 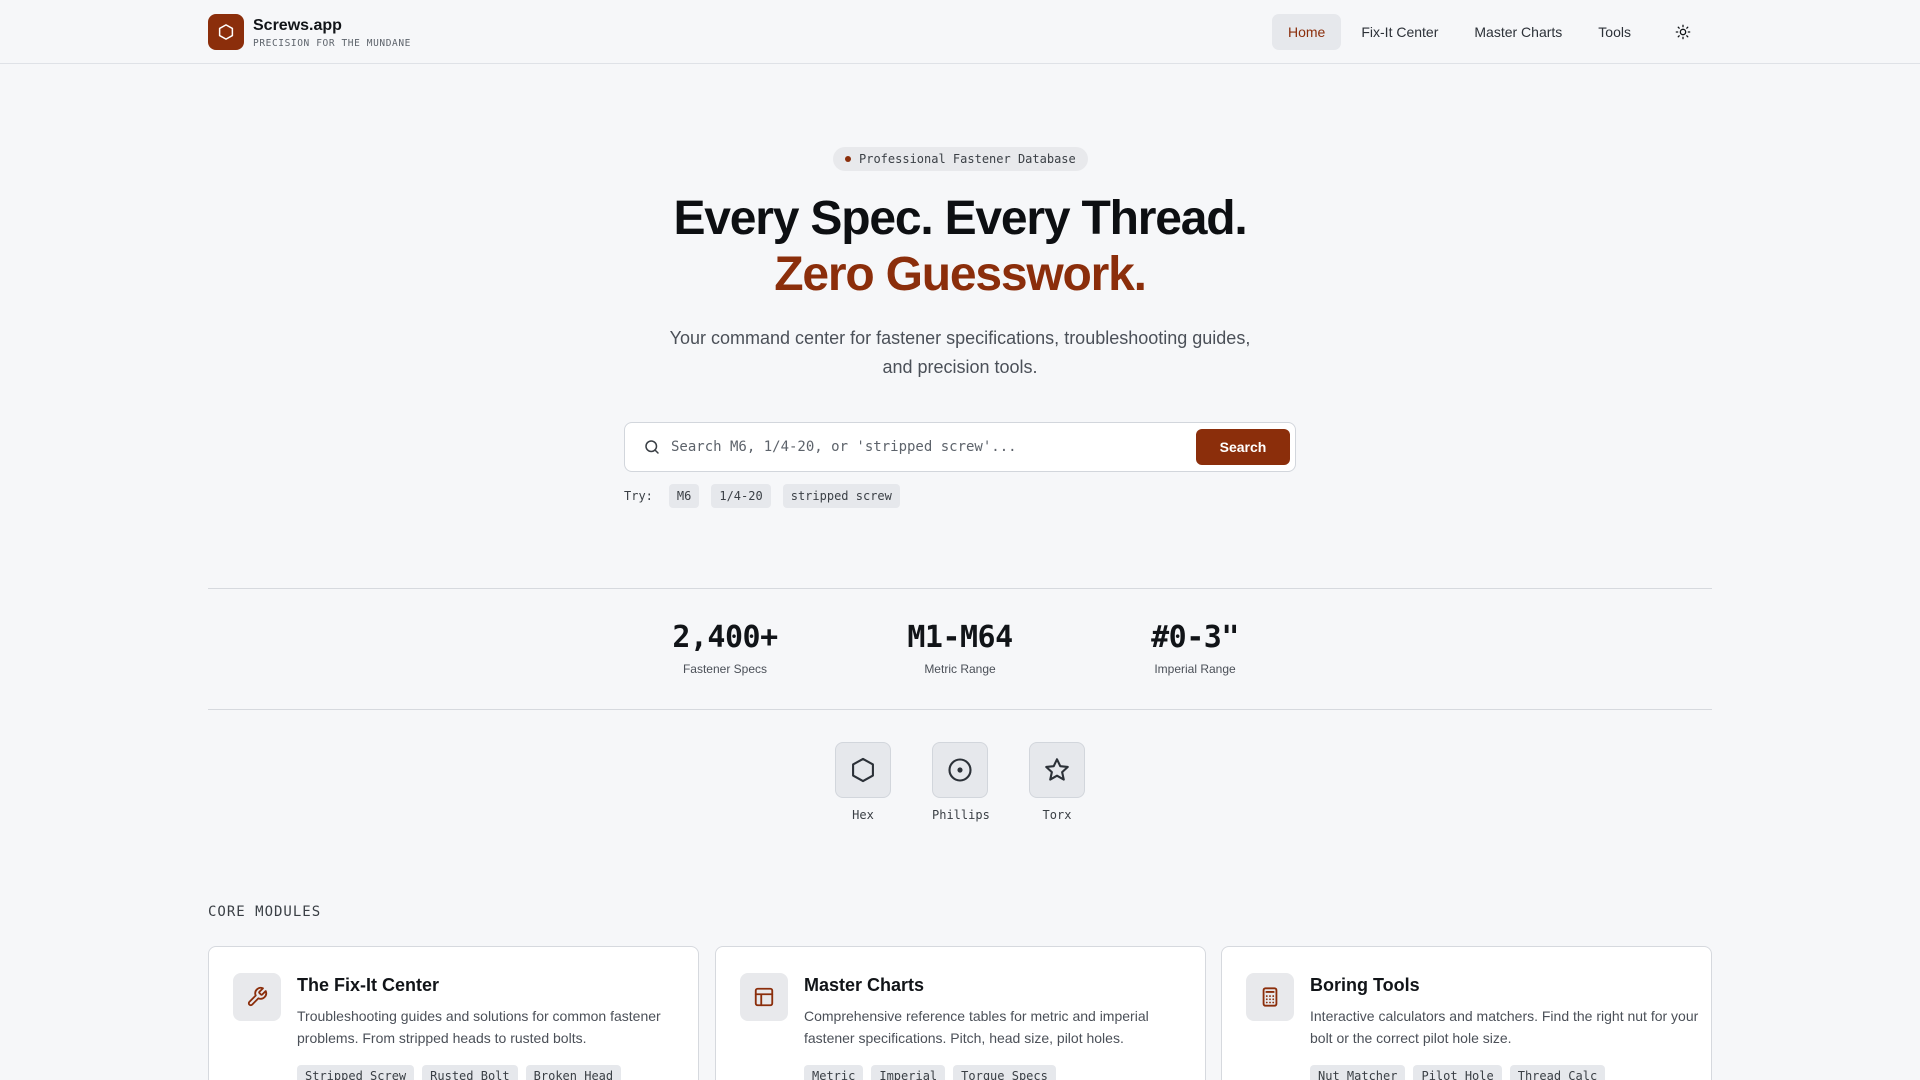 I want to click on stat-value: M1-M64, so click(x=960, y=637).